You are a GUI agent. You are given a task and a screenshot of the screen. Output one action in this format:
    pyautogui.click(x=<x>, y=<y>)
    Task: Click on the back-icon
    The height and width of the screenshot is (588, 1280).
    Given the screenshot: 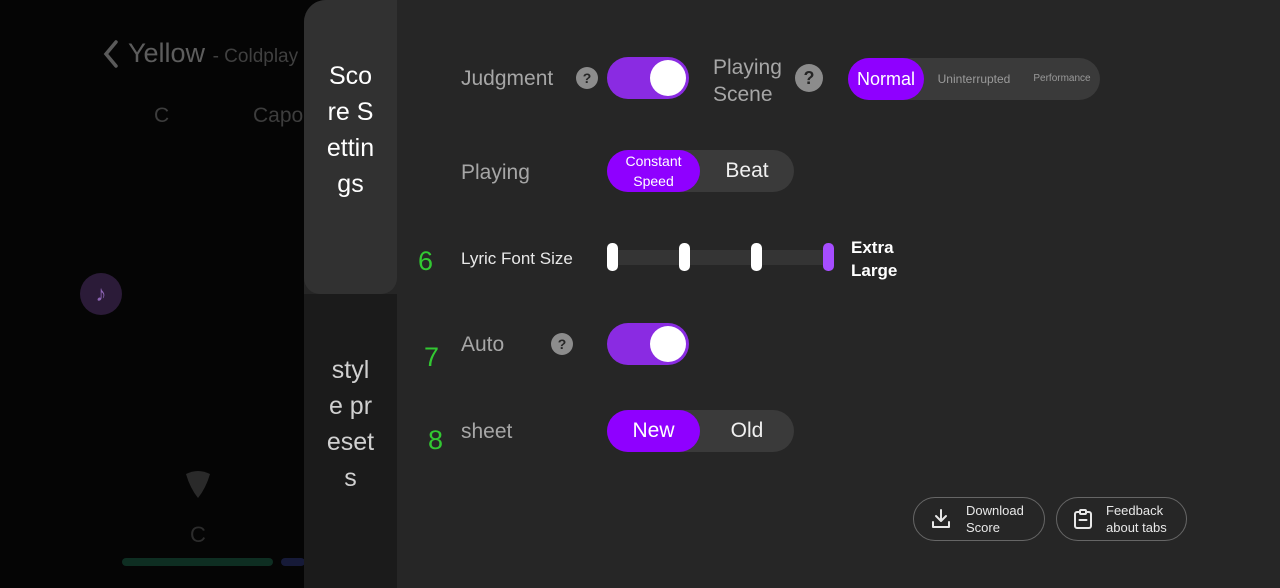 What is the action you would take?
    pyautogui.click(x=110, y=54)
    